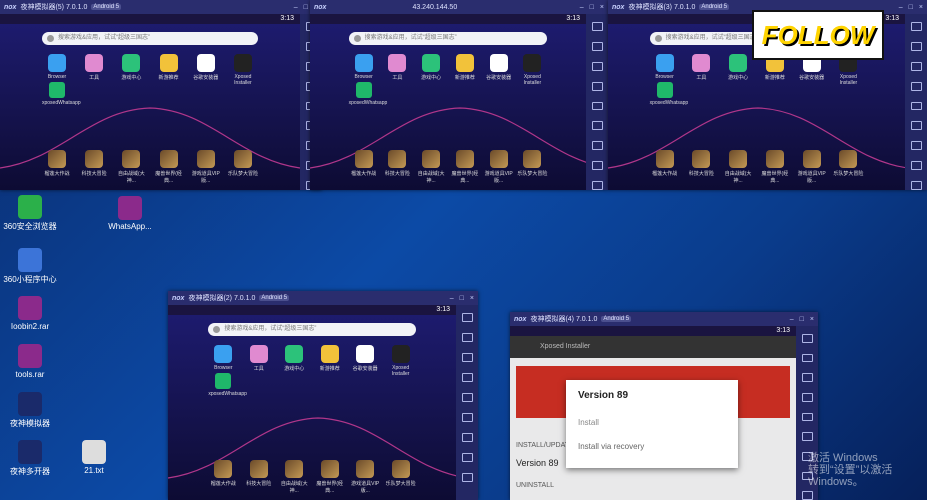 The height and width of the screenshot is (500, 927). What do you see at coordinates (323, 298) in the screenshot?
I see `window-titlebar: nox 夜神模拟器(2) 7.0.1.0 Android 5 – □ ×` at bounding box center [323, 298].